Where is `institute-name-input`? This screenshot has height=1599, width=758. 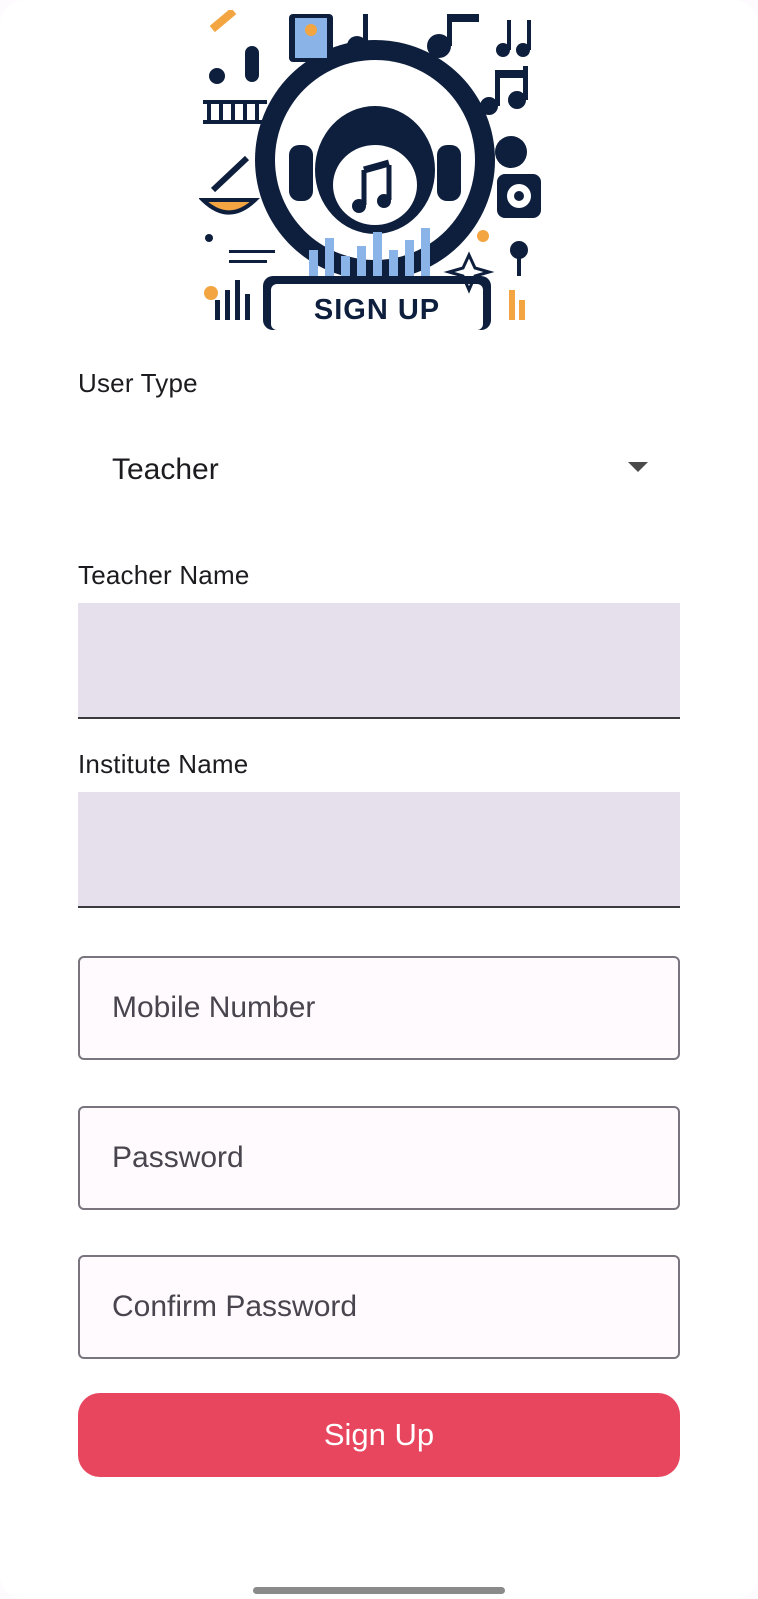 institute-name-input is located at coordinates (379, 849).